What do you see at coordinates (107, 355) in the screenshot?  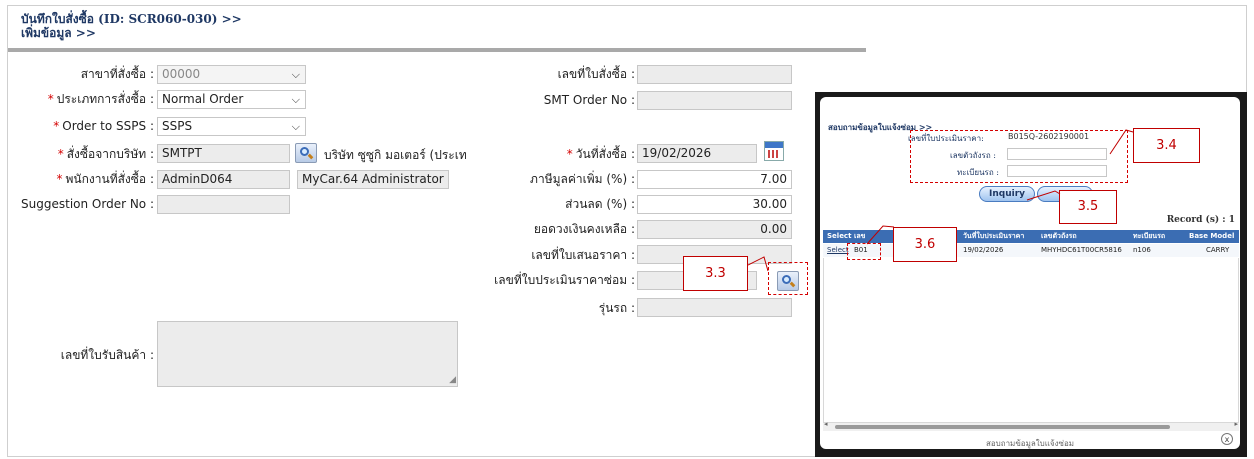 I see `receipt-label: เลขที่ใบรับสินค้า :` at bounding box center [107, 355].